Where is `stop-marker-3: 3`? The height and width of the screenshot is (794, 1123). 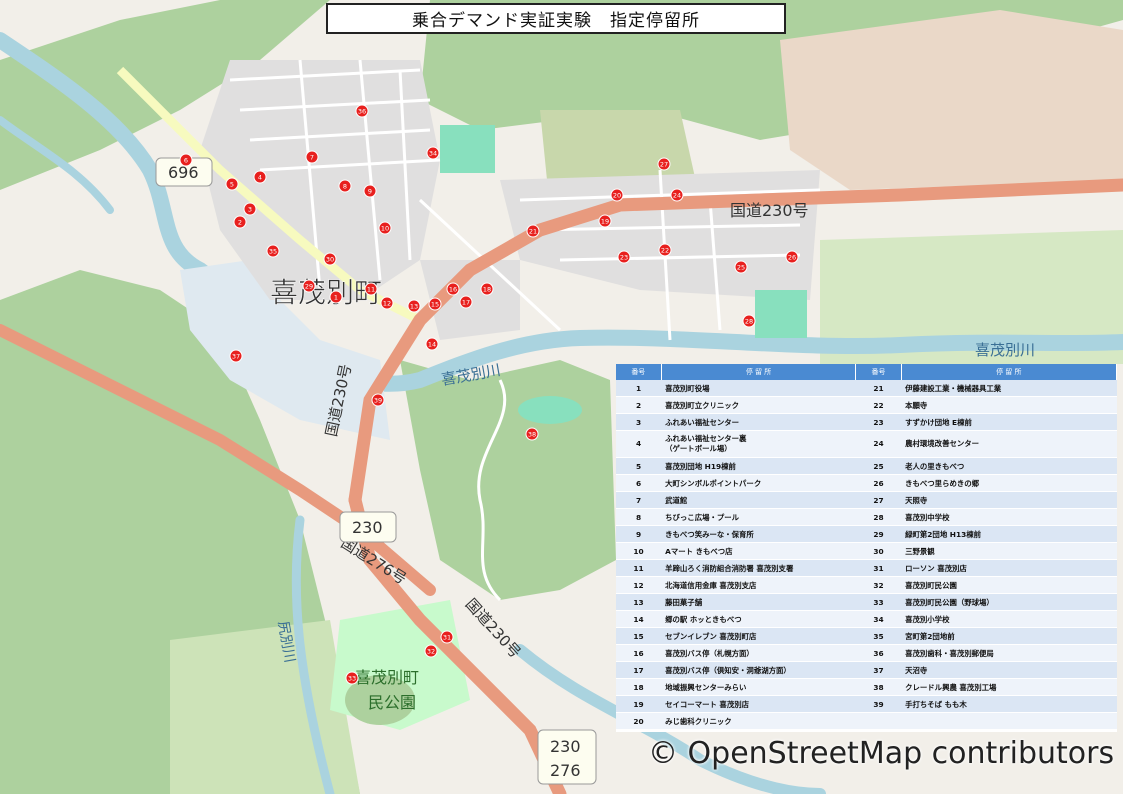 stop-marker-3: 3 is located at coordinates (250, 209).